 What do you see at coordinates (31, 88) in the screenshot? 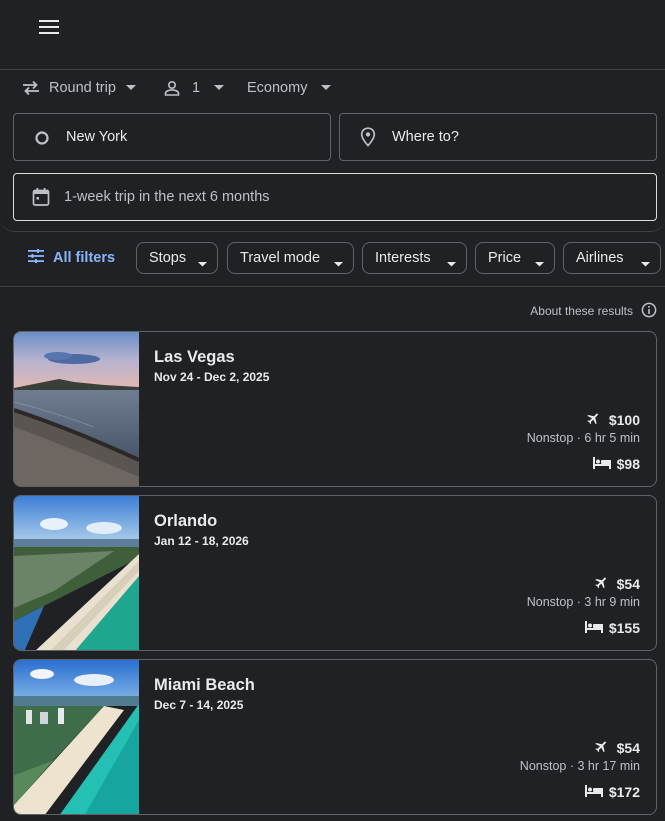
I see `swap-arrows-icon` at bounding box center [31, 88].